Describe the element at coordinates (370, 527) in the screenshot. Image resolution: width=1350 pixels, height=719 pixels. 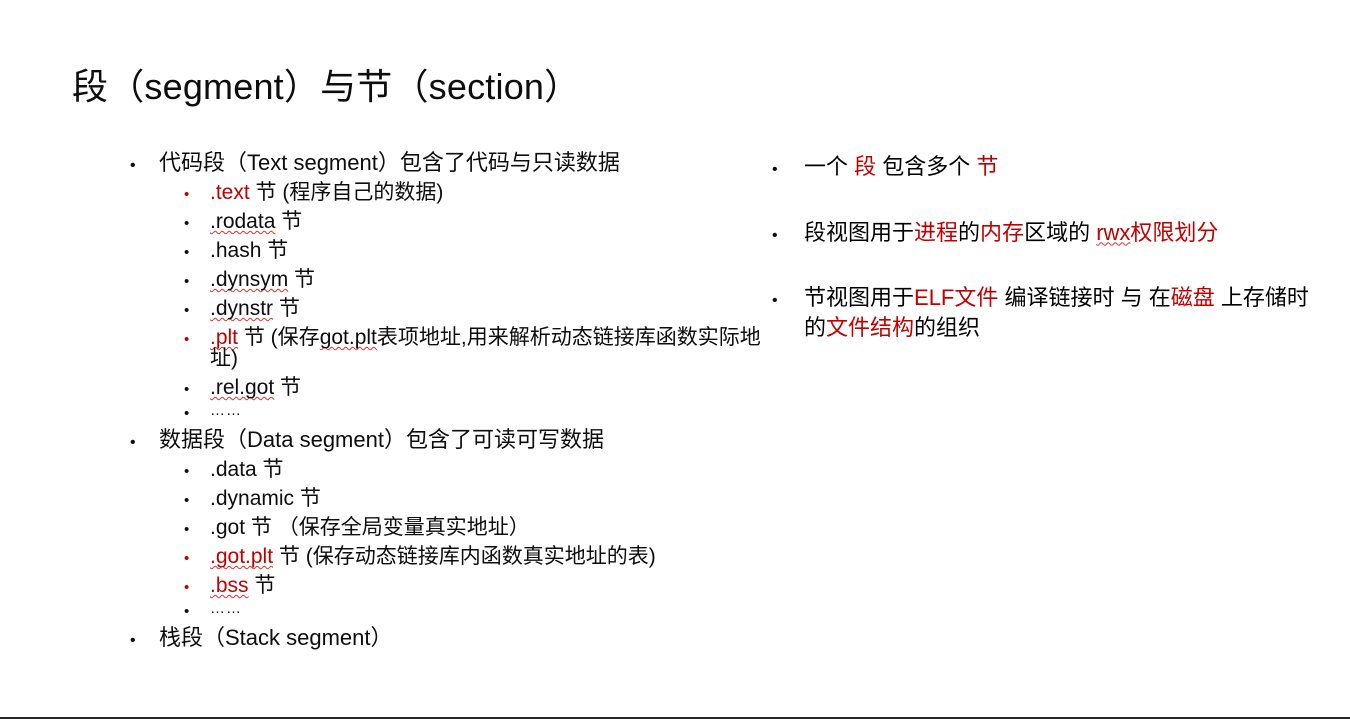
I see `text-run: .got 节 （保存全局变量真实地址）` at that location.